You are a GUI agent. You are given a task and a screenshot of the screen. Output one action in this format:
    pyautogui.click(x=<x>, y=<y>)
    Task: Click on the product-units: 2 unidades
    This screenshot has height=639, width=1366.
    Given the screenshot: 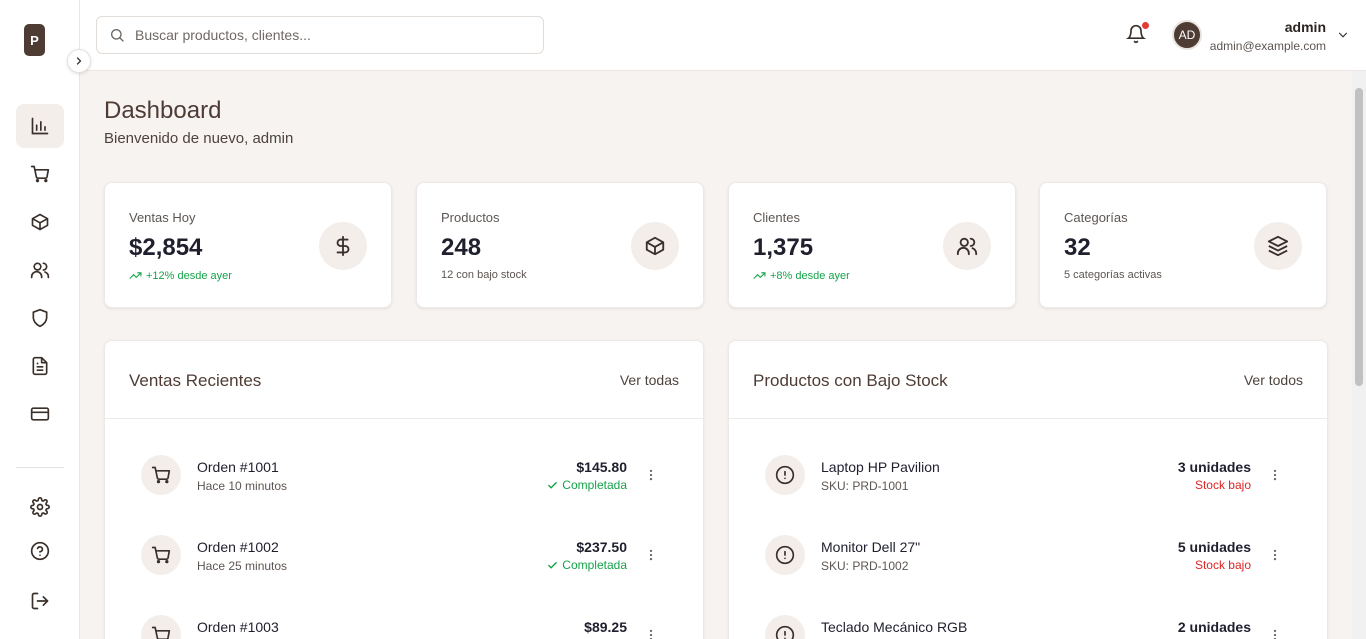 What is the action you would take?
    pyautogui.click(x=1214, y=627)
    